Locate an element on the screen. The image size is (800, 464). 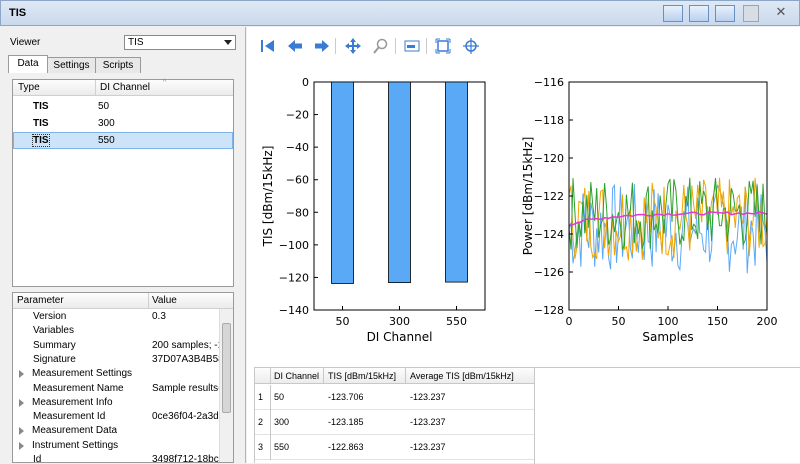
scrollbar-thumb is located at coordinates (226, 368).